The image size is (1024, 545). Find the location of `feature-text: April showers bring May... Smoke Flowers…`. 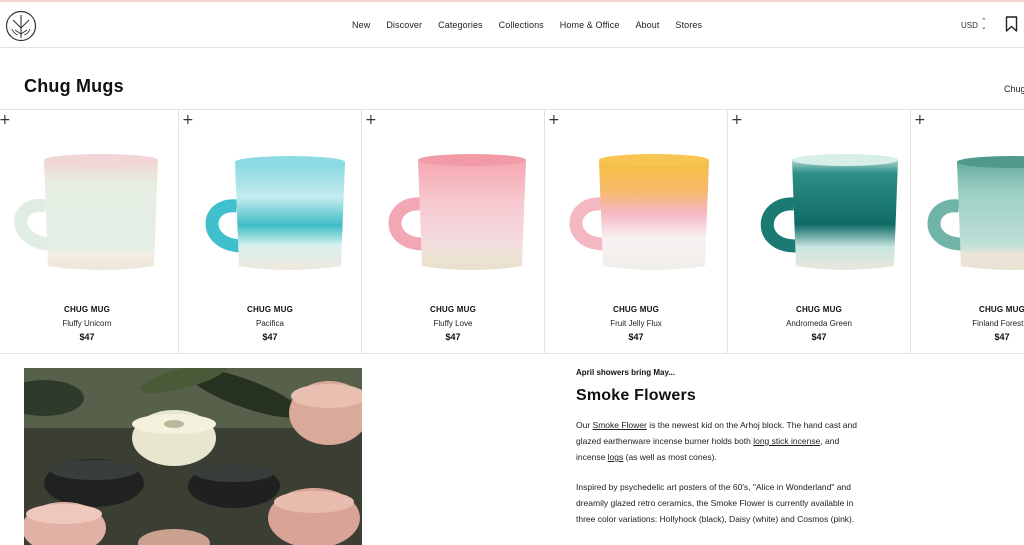

feature-text: April showers bring May... Smoke Flowers… is located at coordinates (721, 447).